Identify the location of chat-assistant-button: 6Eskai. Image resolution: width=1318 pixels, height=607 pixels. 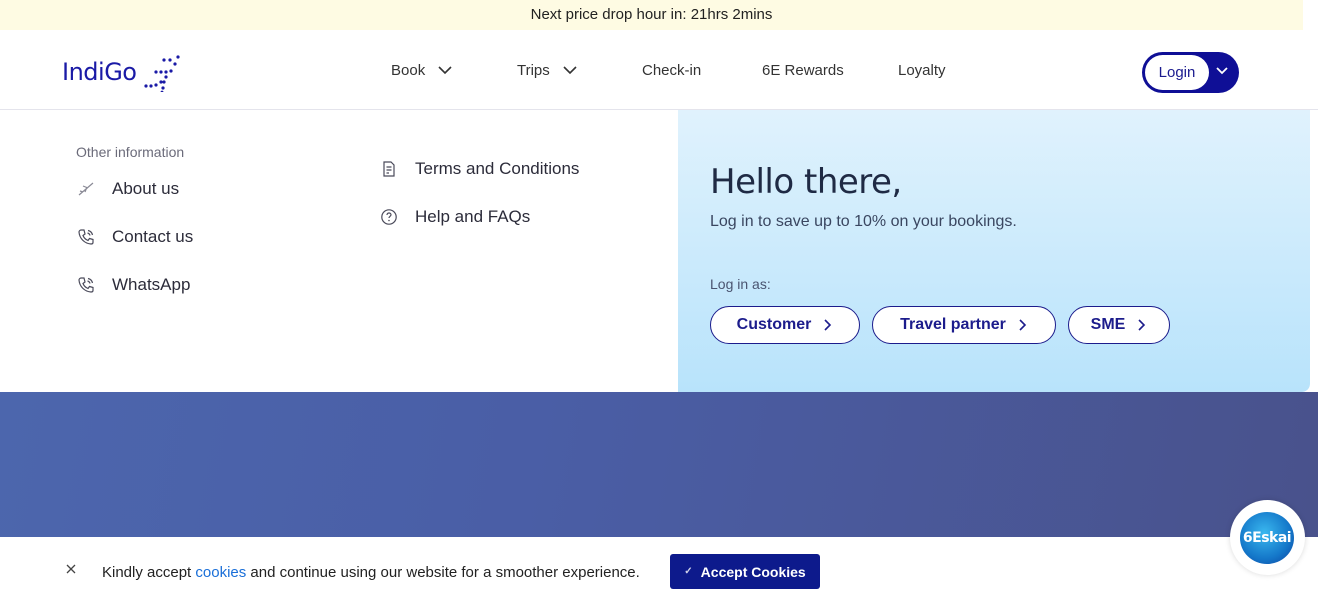
(1267, 537).